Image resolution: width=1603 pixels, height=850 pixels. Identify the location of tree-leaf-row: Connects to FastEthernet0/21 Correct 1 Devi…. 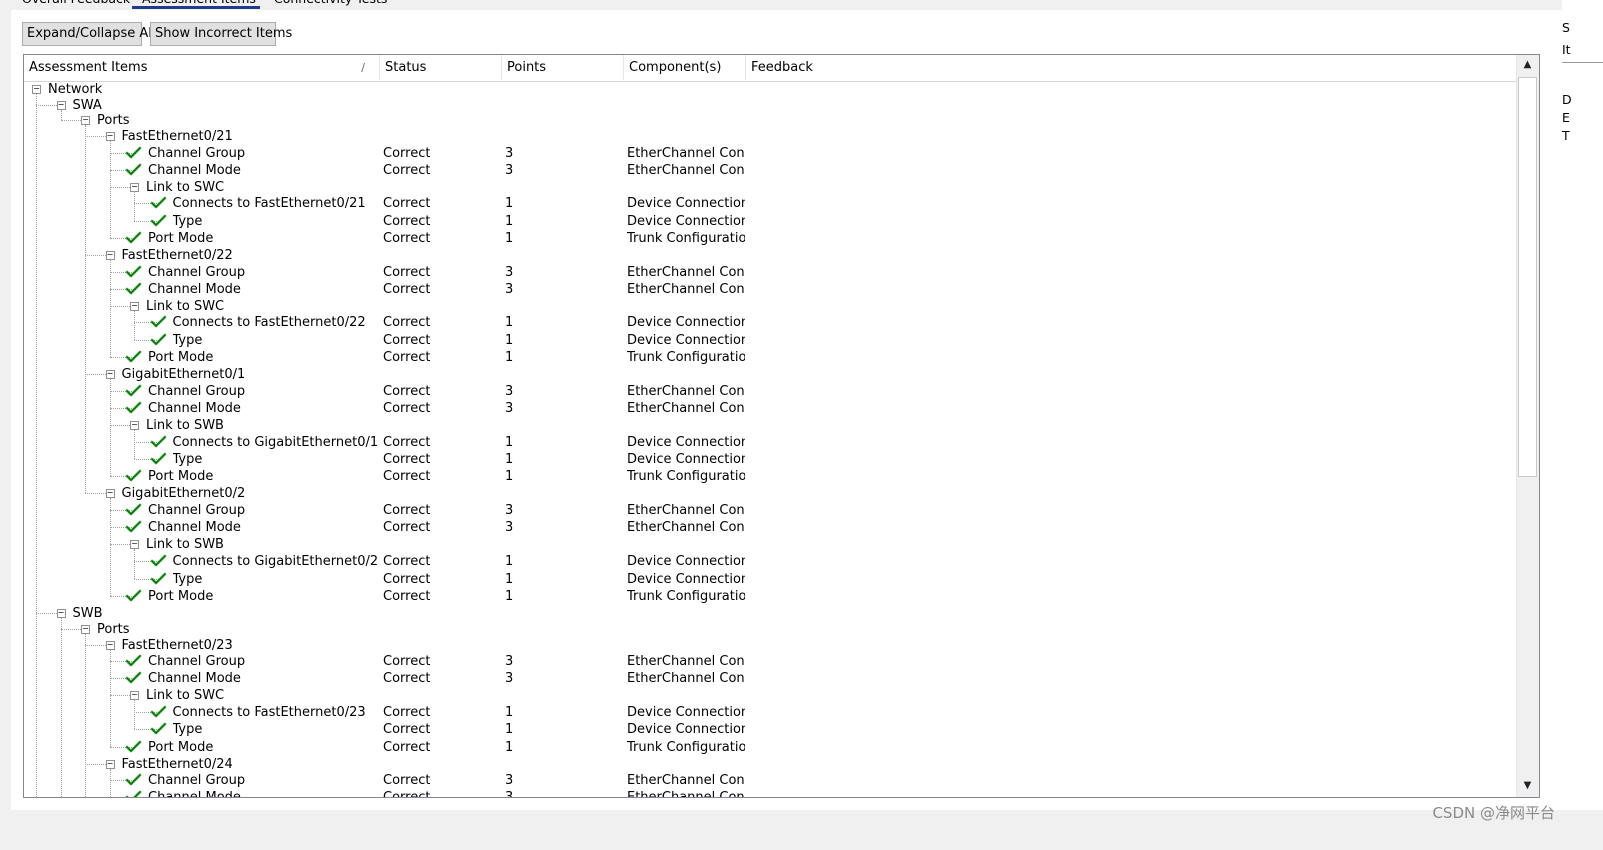
(770, 203).